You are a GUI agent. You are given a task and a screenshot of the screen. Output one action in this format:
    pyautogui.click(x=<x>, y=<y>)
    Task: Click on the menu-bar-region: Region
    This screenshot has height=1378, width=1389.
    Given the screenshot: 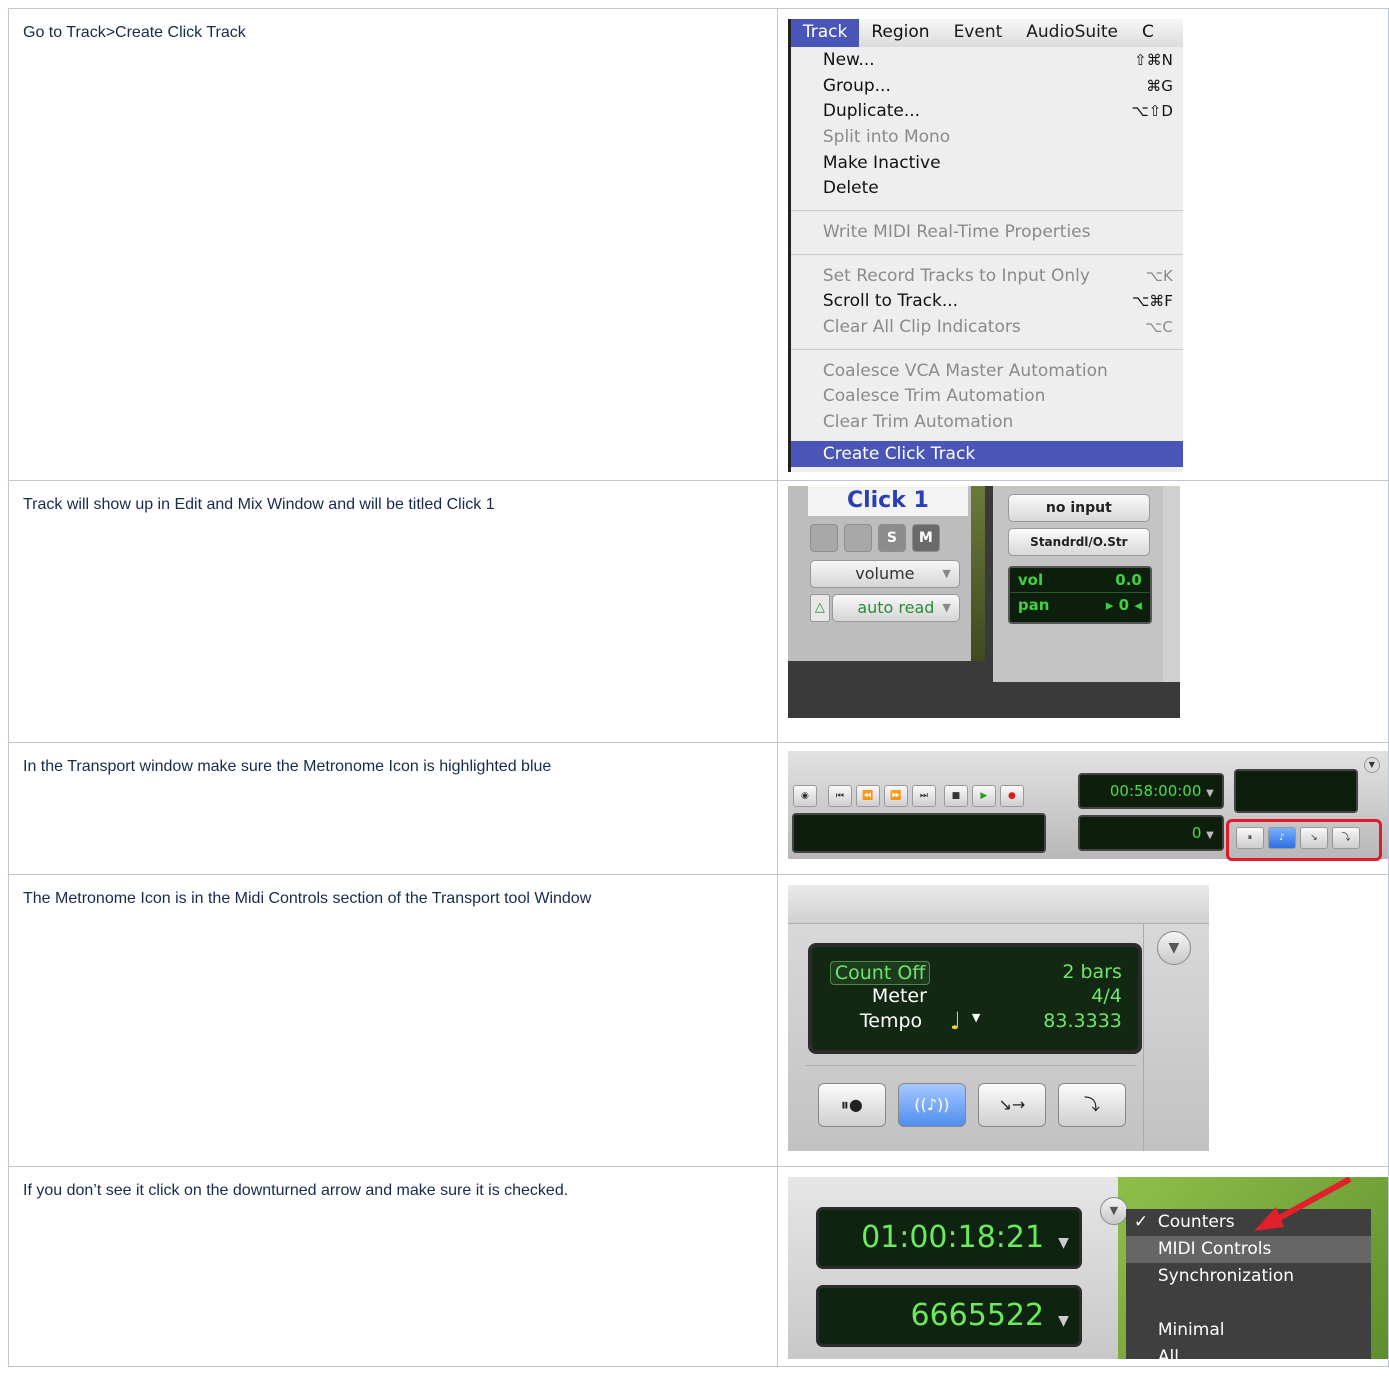 What is the action you would take?
    pyautogui.click(x=900, y=33)
    